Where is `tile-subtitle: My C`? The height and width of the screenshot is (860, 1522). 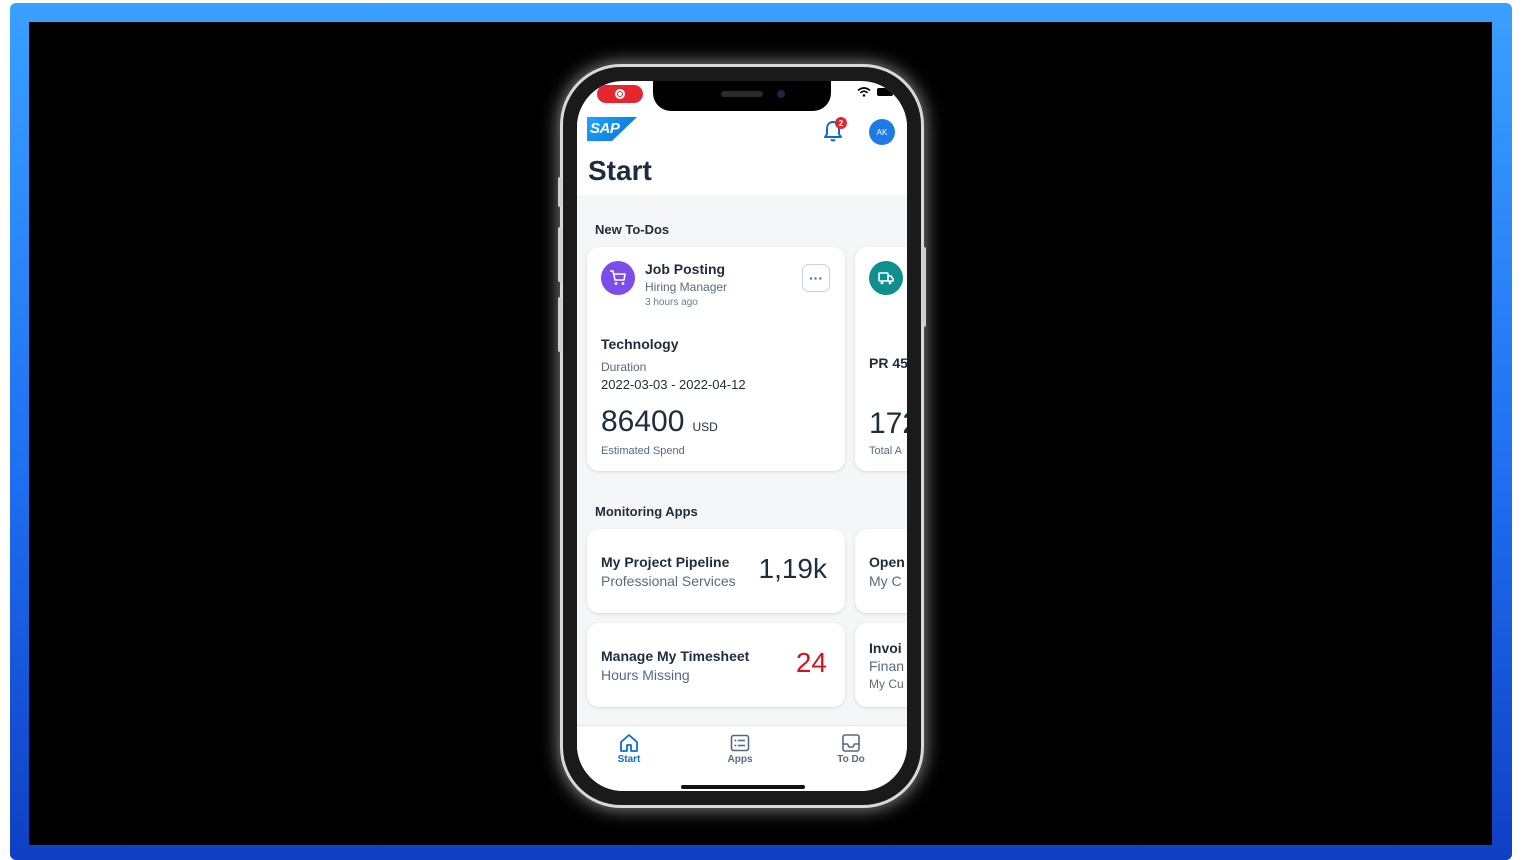
tile-subtitle: My C is located at coordinates (885, 581).